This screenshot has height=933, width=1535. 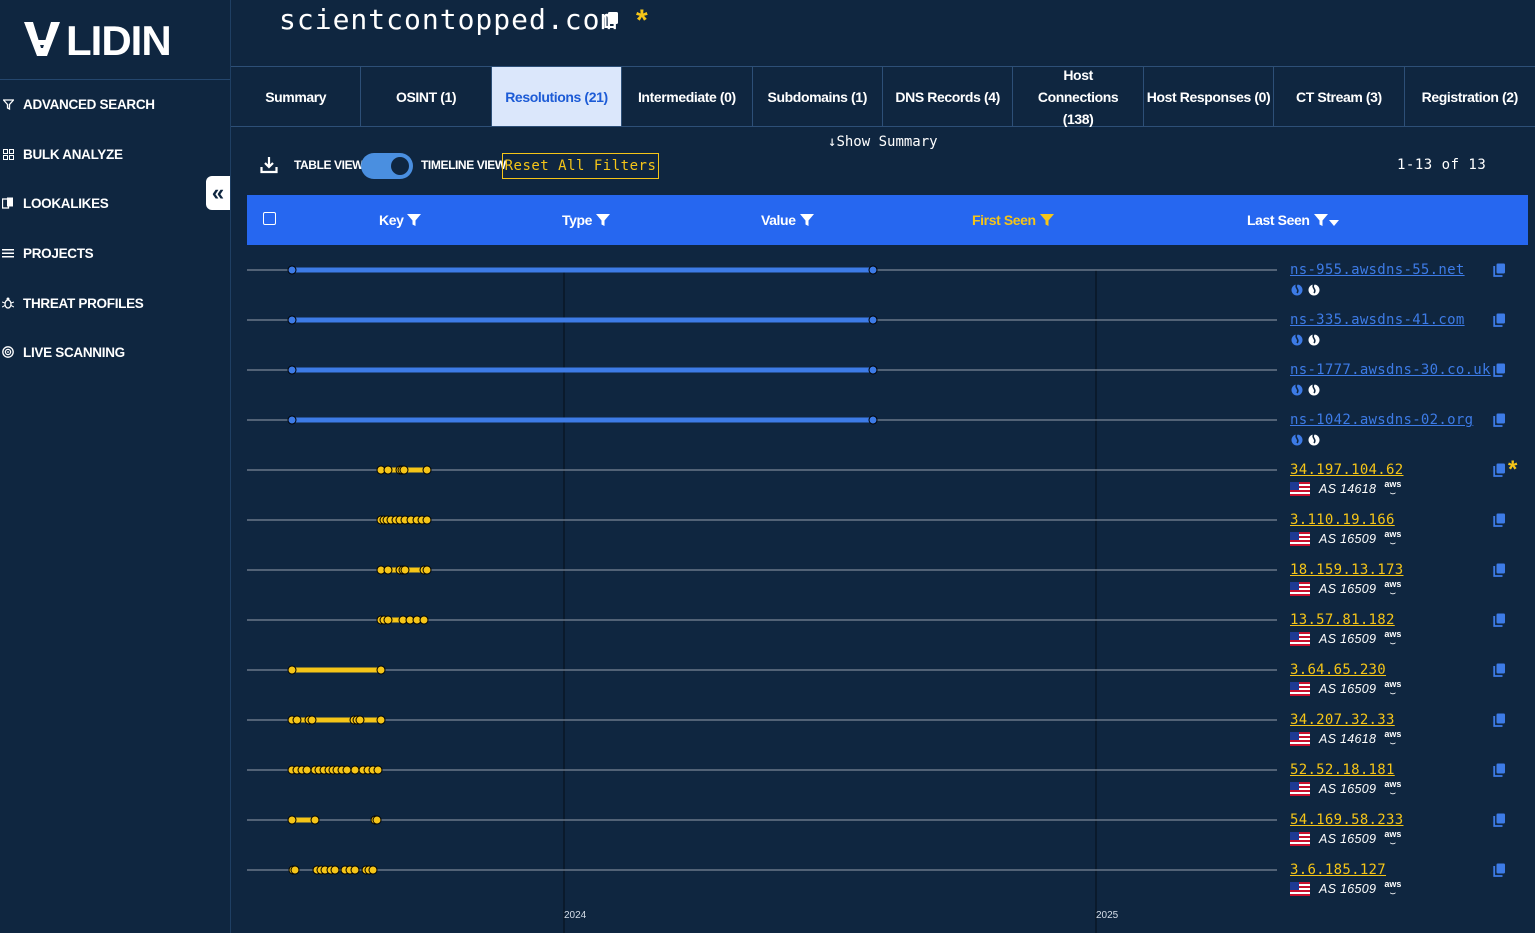 What do you see at coordinates (1342, 770) in the screenshot?
I see `ip-link: 52.52.18.181` at bounding box center [1342, 770].